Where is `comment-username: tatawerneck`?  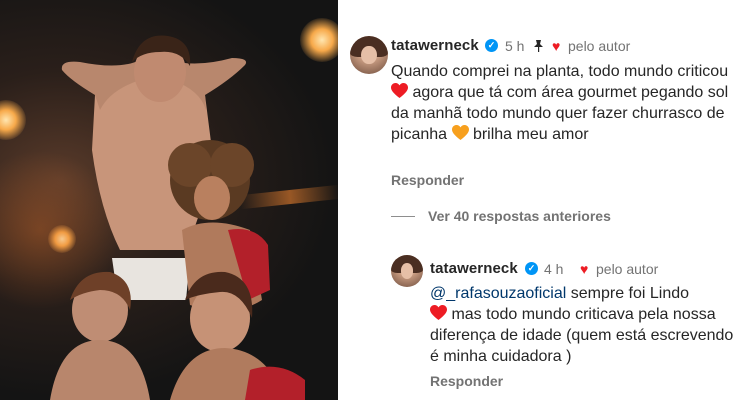 comment-username: tatawerneck is located at coordinates (435, 45).